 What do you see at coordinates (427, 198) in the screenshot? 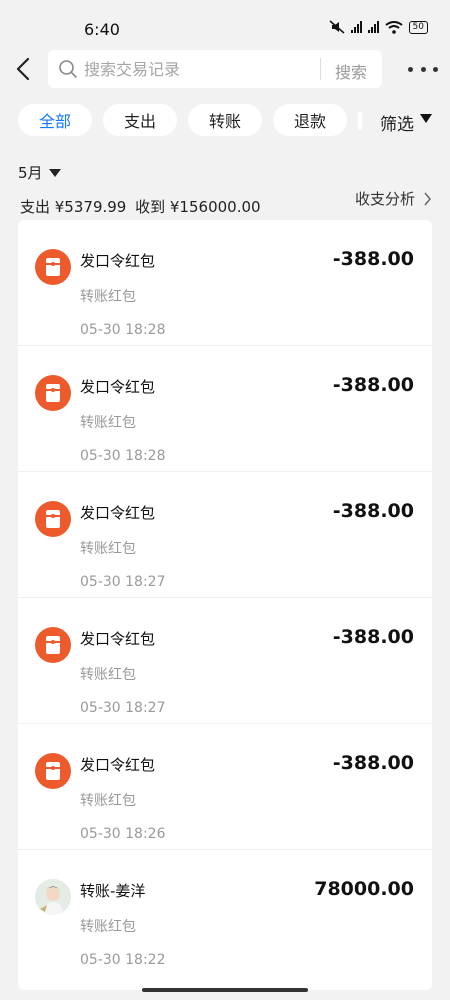
I see `chevron-right-icon` at bounding box center [427, 198].